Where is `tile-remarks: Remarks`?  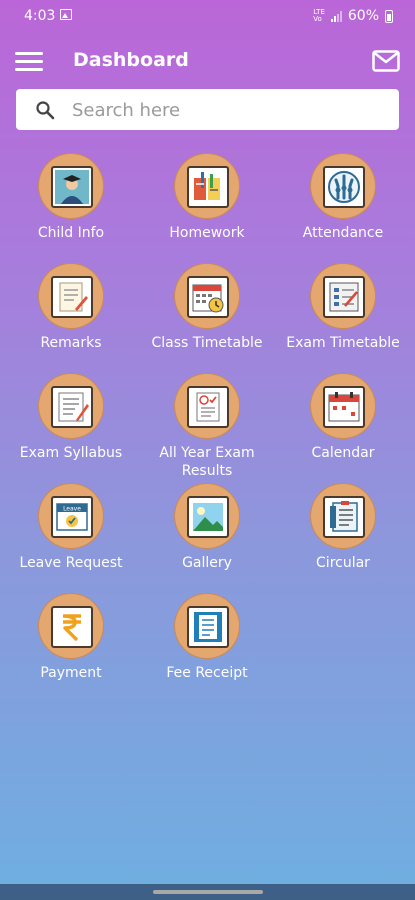 tile-remarks: Remarks is located at coordinates (71, 318).